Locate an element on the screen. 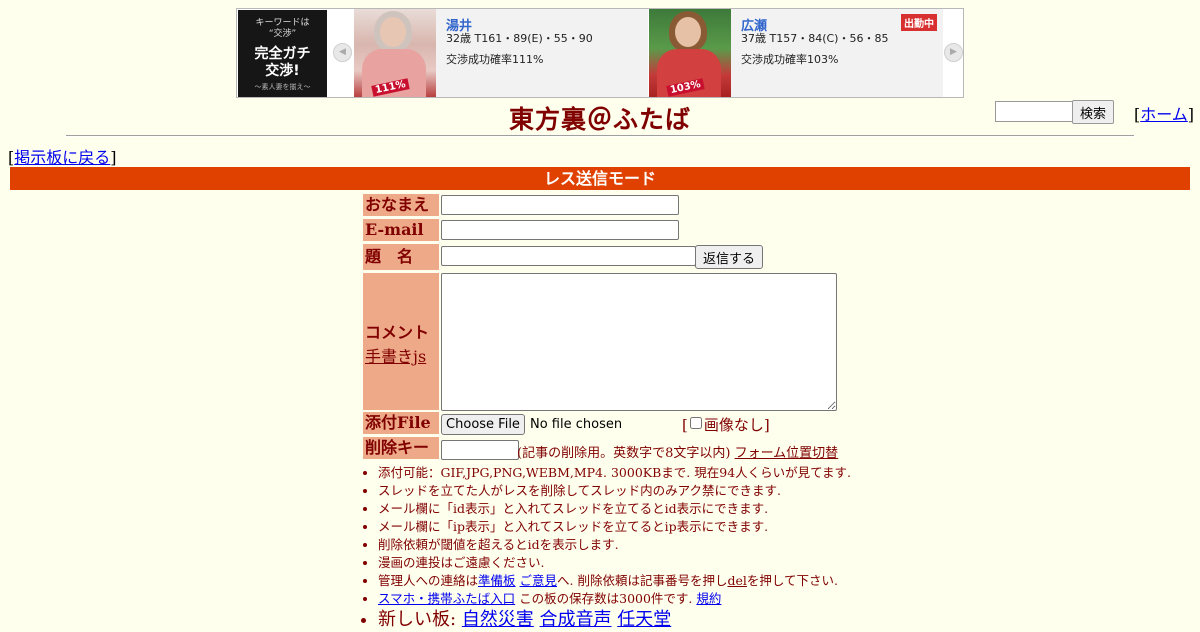  ad-photo: 111% is located at coordinates (395, 53).